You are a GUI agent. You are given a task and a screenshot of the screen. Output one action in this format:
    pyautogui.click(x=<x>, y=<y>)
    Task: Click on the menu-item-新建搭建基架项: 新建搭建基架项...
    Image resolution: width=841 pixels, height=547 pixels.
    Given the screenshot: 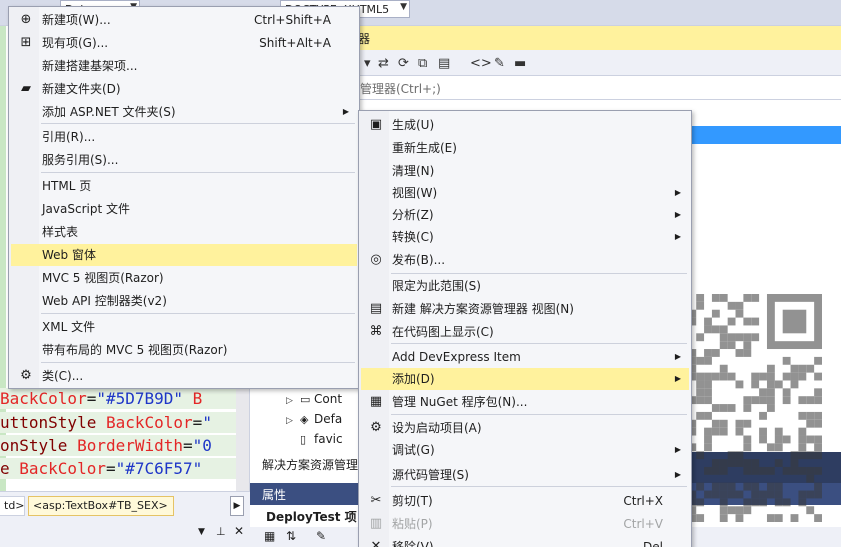 What is the action you would take?
    pyautogui.click(x=184, y=66)
    